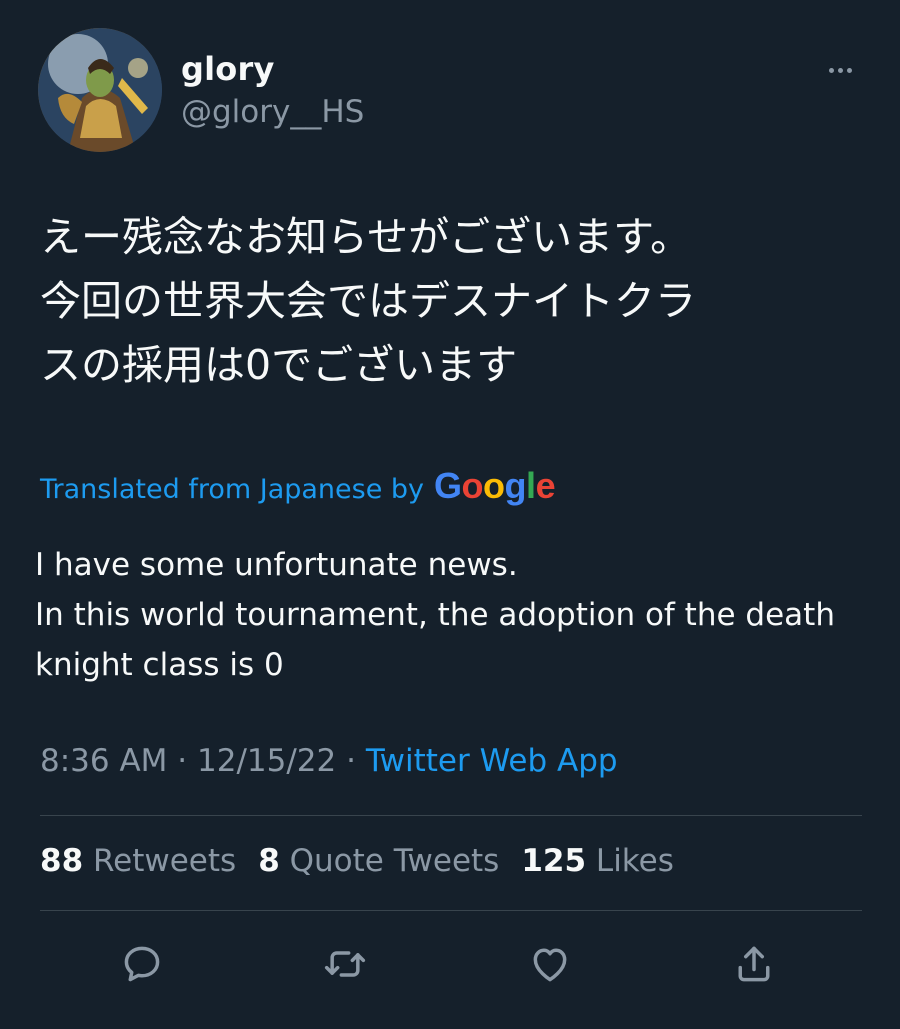  I want to click on translation-attribution: Translated from Japanese by Google, so click(298, 486).